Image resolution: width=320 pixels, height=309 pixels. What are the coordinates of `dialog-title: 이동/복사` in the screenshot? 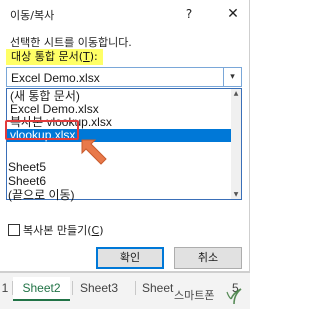 It's located at (32, 15).